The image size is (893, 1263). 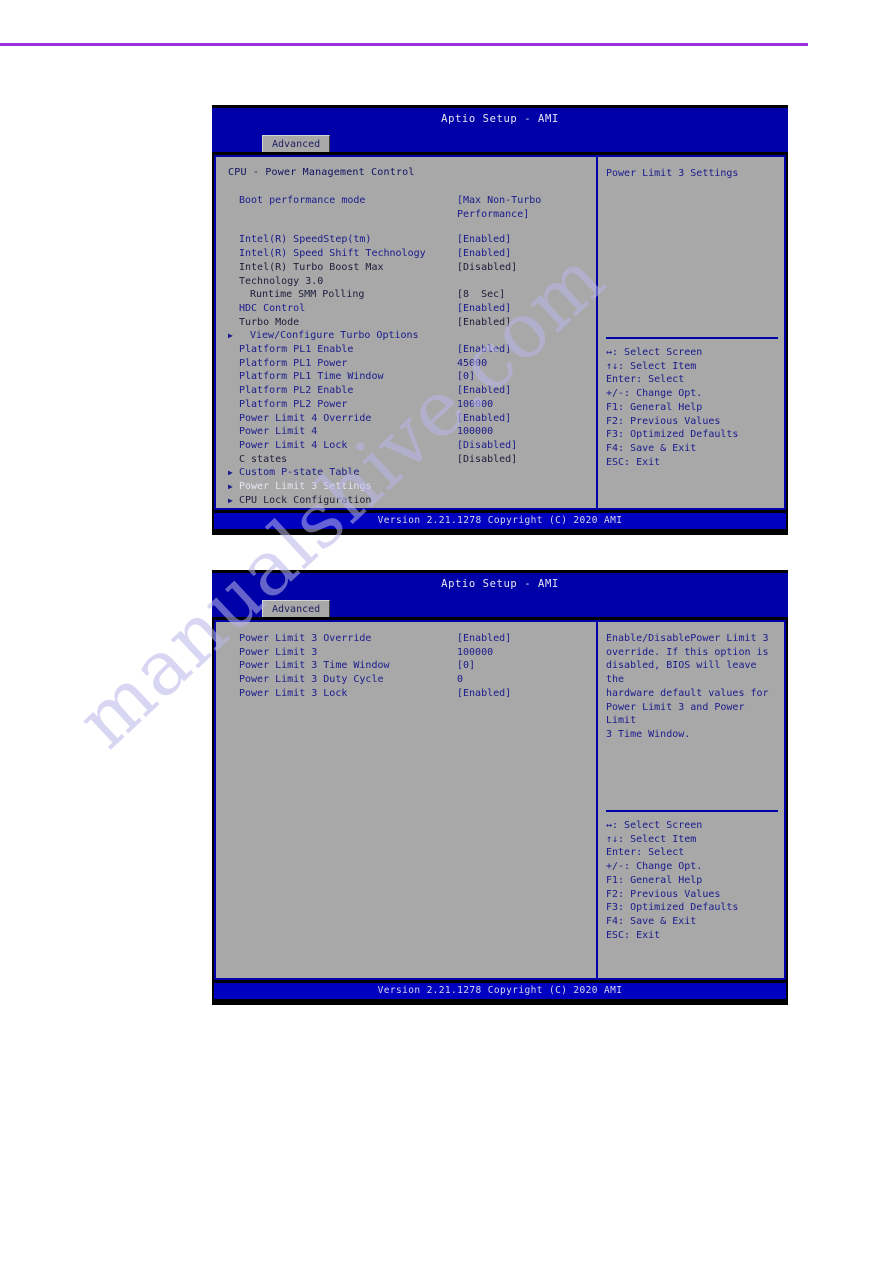 I want to click on hotkey-entry: F4: Save & Exit, so click(x=651, y=448).